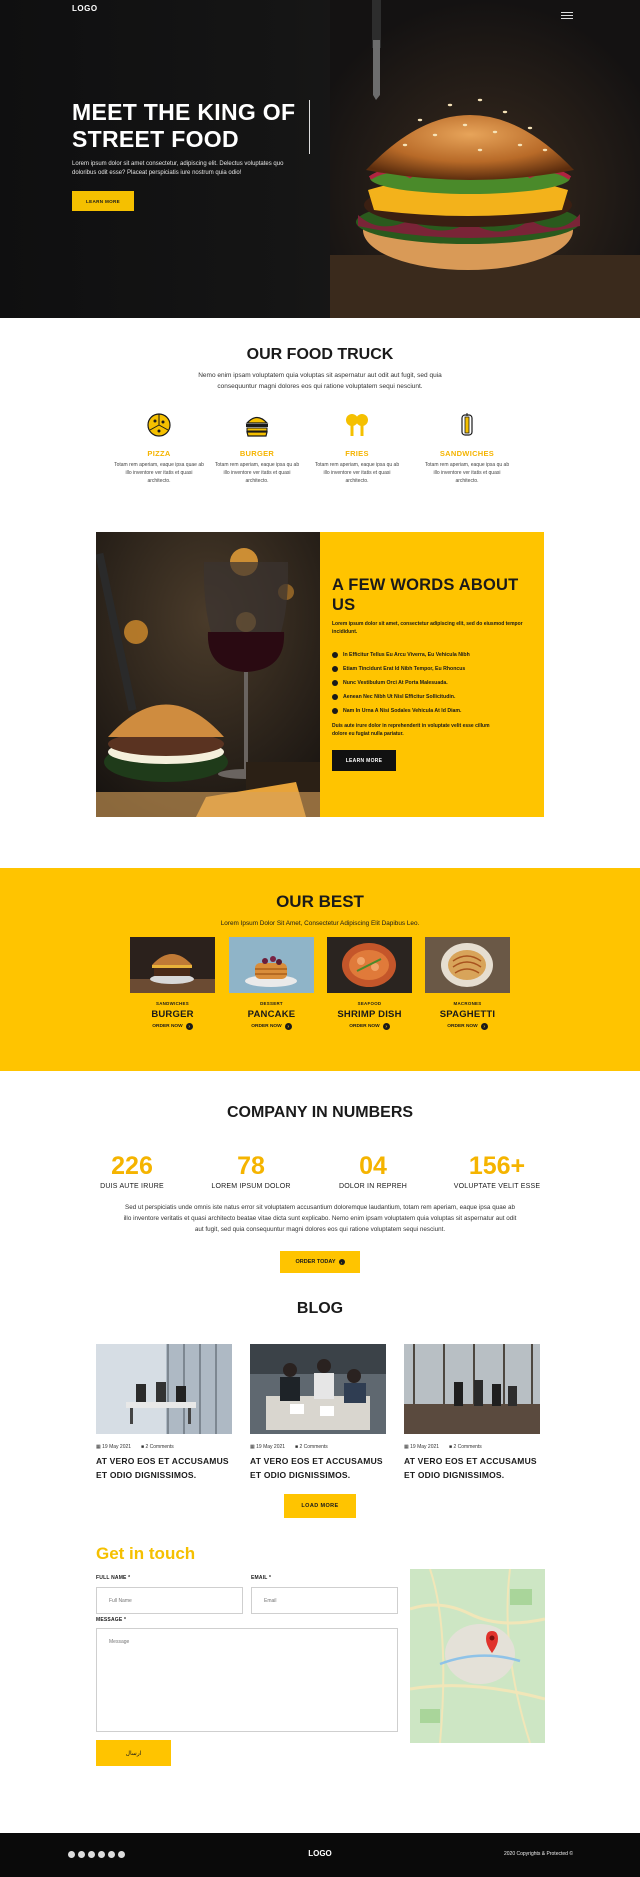  Describe the element at coordinates (497, 1166) in the screenshot. I see `stat-value: 156+` at that location.